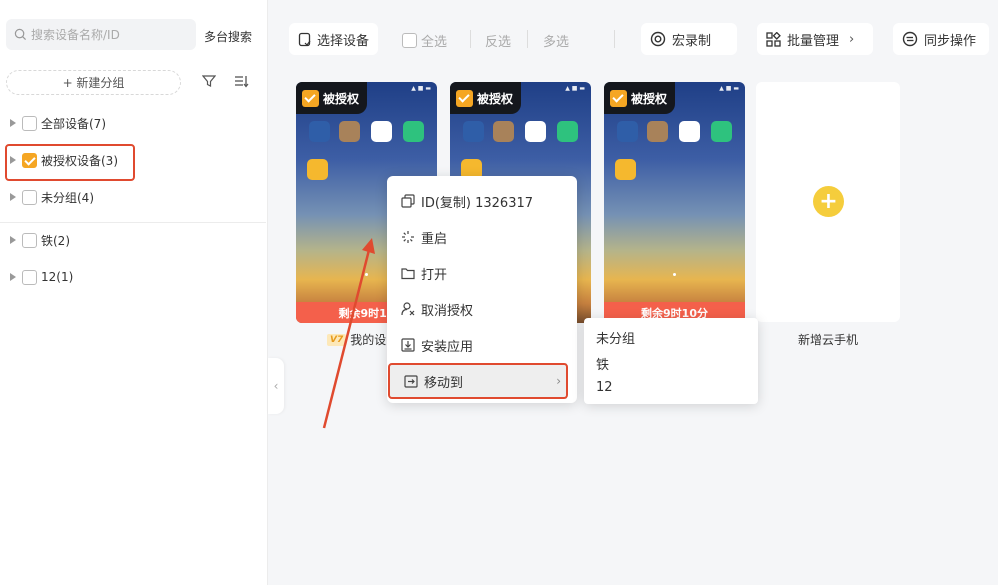  I want to click on macro-label: 宏录制, so click(692, 41).